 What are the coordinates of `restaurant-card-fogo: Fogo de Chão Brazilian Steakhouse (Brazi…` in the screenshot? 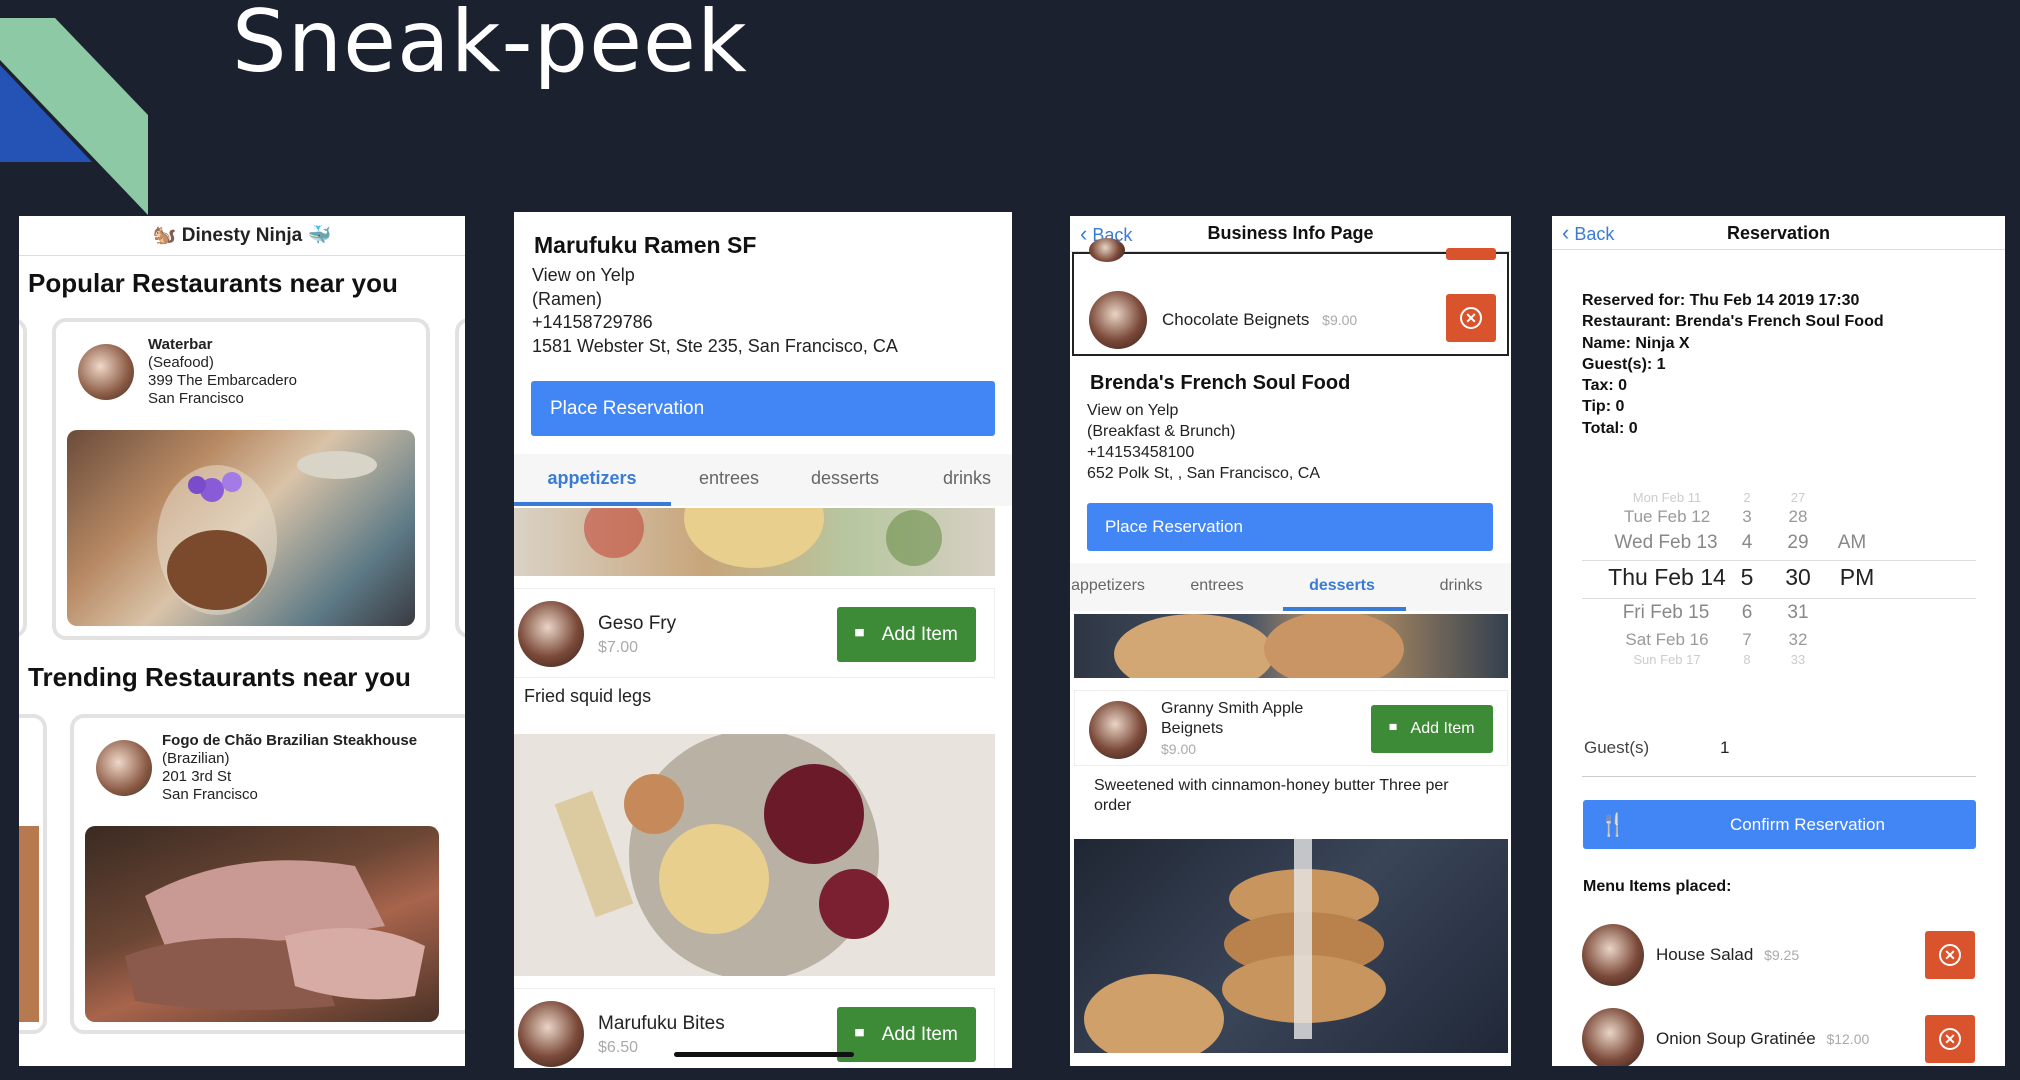 It's located at (267, 874).